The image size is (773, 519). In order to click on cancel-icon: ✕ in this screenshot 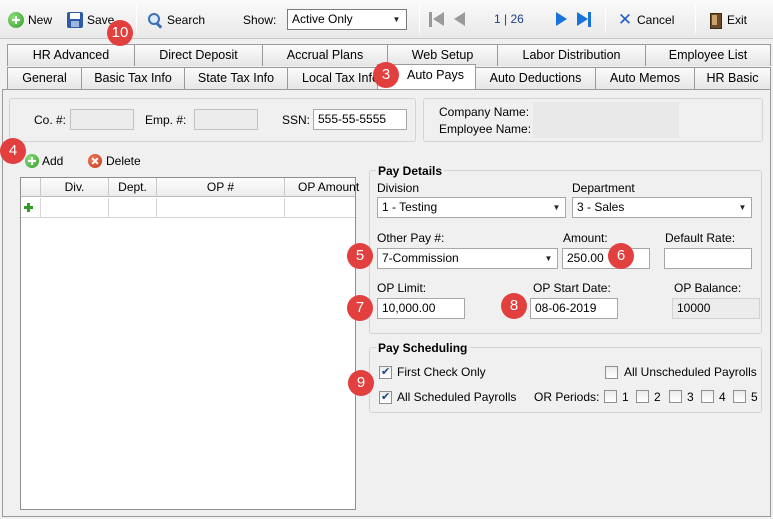, I will do `click(625, 19)`.